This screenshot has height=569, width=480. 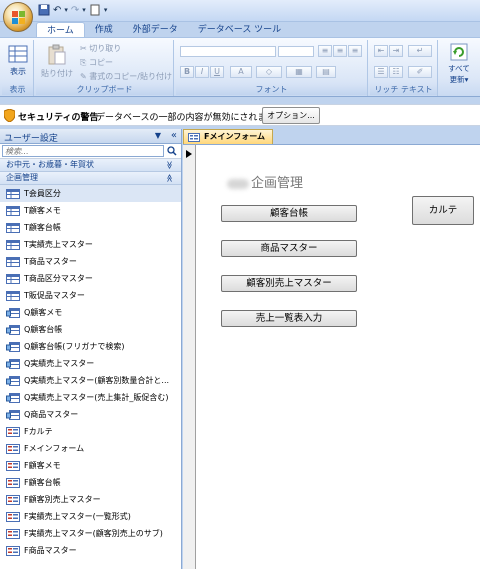 I want to click on document-icon, so click(x=95, y=10).